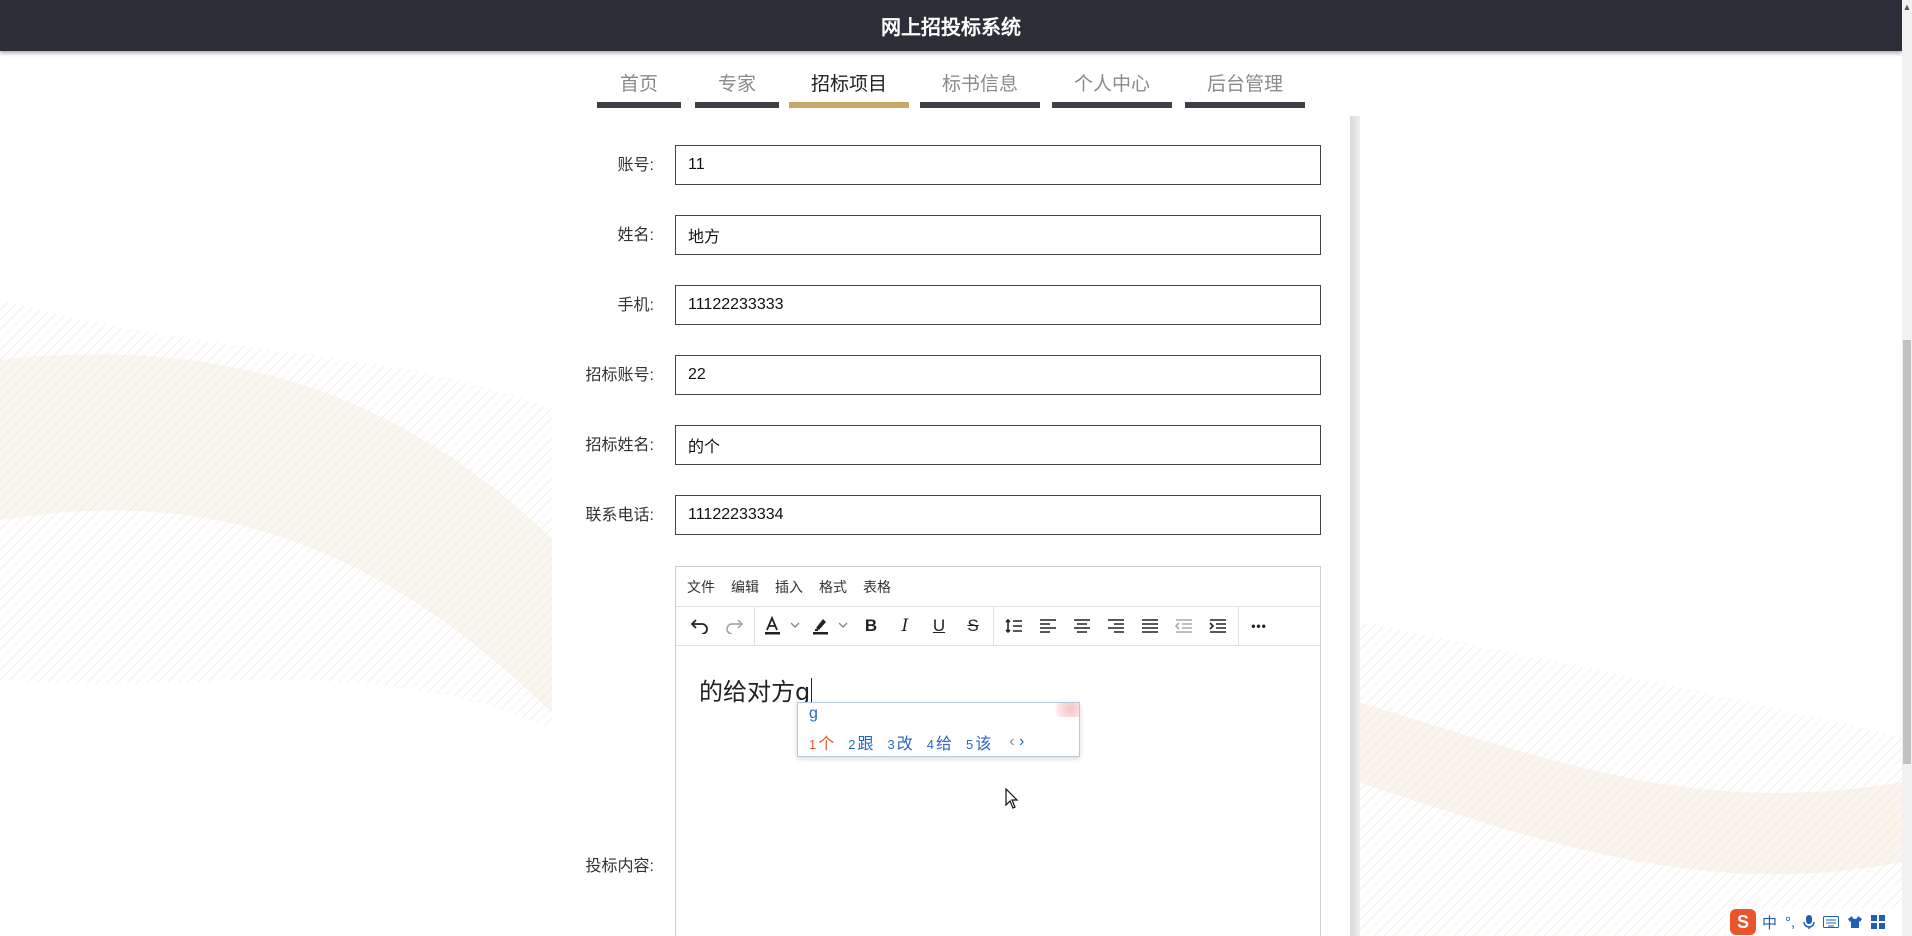 The image size is (1912, 936). What do you see at coordinates (1855, 922) in the screenshot?
I see `skin-icon` at bounding box center [1855, 922].